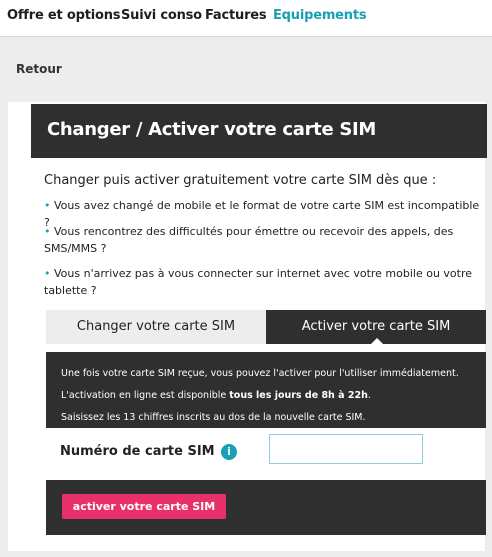 This screenshot has width=492, height=557. What do you see at coordinates (377, 342) in the screenshot?
I see `active-tab-indicator` at bounding box center [377, 342].